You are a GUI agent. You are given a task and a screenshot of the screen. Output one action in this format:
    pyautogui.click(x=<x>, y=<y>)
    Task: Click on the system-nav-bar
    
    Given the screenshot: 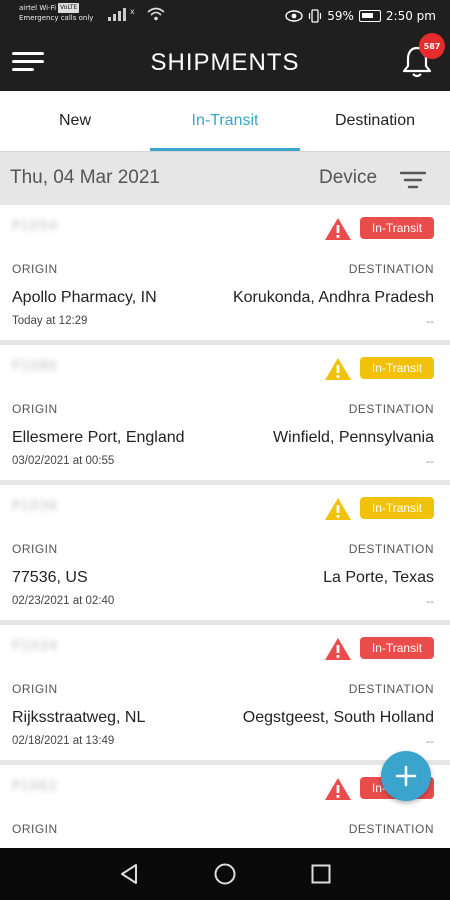 What is the action you would take?
    pyautogui.click(x=225, y=874)
    